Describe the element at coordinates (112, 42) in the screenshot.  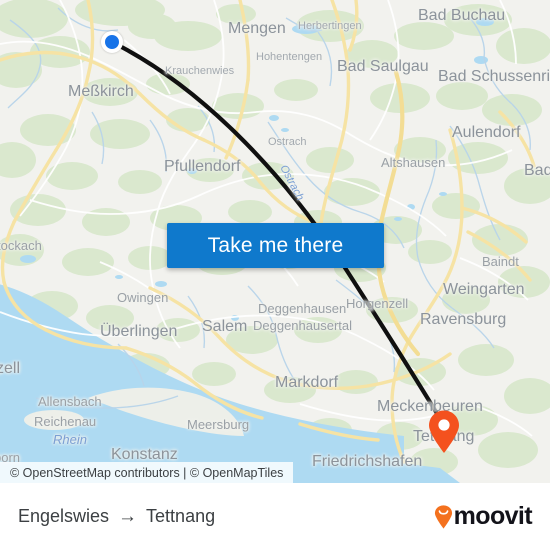
I see `start-marker` at that location.